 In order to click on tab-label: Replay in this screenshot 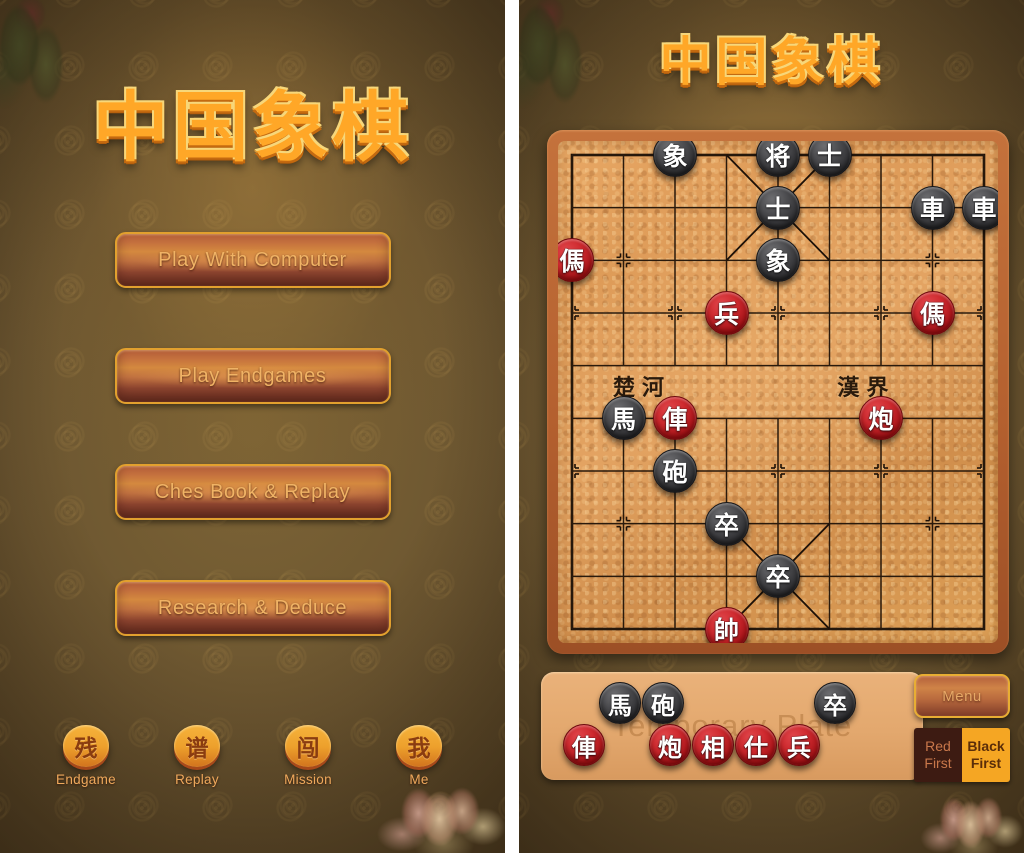, I will do `click(197, 779)`.